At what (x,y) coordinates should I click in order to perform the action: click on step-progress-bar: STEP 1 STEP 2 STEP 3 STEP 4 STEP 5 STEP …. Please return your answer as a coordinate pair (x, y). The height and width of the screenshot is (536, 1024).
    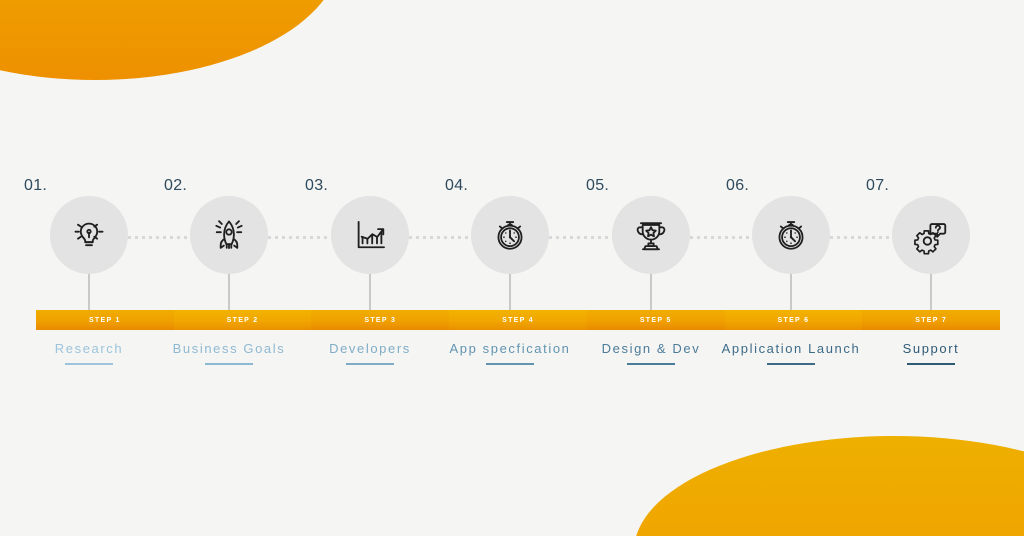
    Looking at the image, I should click on (518, 320).